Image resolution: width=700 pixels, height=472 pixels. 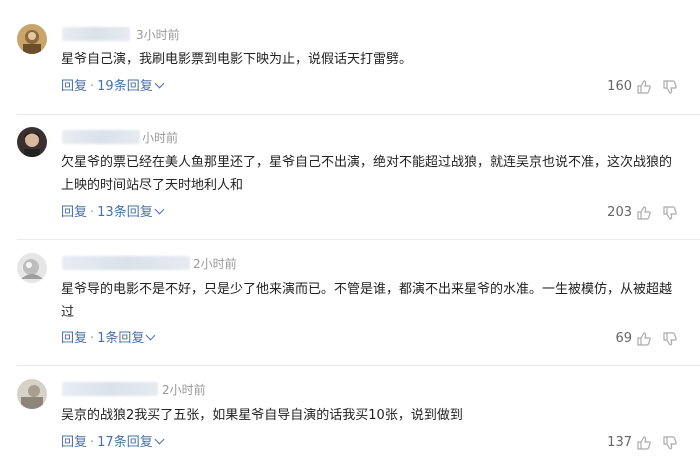 I want to click on reply-count-link: 19条回复, so click(x=131, y=86).